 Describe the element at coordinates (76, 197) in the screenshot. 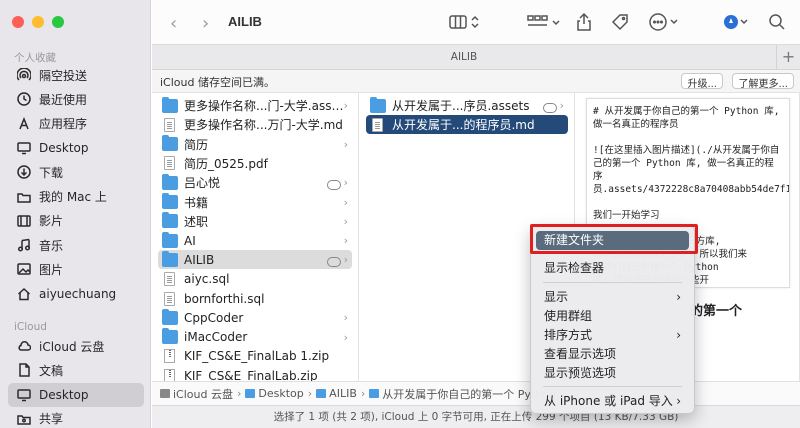

I see `sidebar-item-fav-5: 我的 Mac 上` at that location.